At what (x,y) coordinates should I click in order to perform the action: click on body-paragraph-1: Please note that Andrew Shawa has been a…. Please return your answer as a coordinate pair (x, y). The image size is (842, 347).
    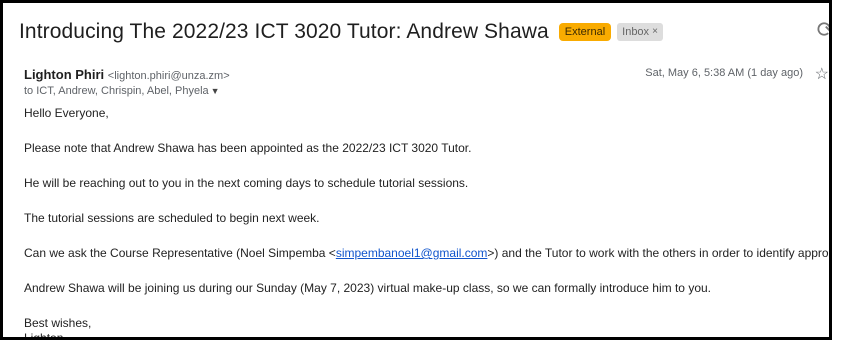
    Looking at the image, I should click on (248, 148).